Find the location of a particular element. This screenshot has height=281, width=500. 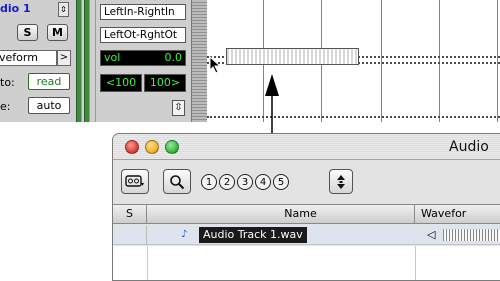

voice-label: e: is located at coordinates (5, 106).